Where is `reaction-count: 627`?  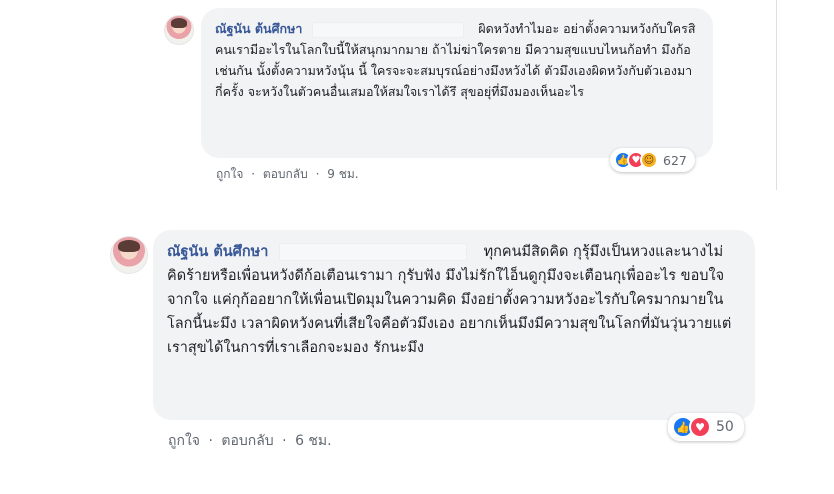
reaction-count: 627 is located at coordinates (675, 160).